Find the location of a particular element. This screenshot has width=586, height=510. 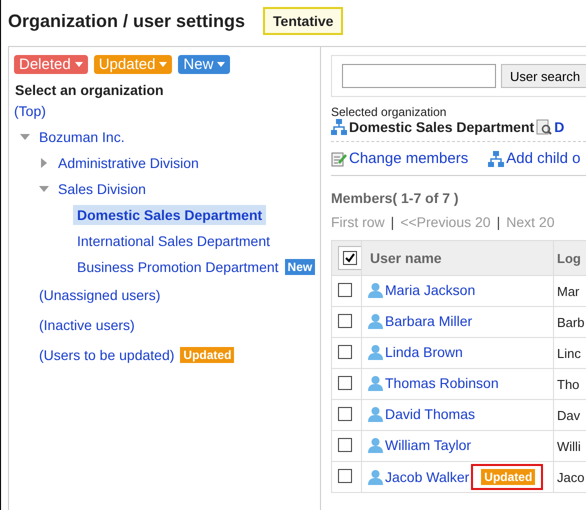

tree-item: Administrative Division is located at coordinates (128, 163).